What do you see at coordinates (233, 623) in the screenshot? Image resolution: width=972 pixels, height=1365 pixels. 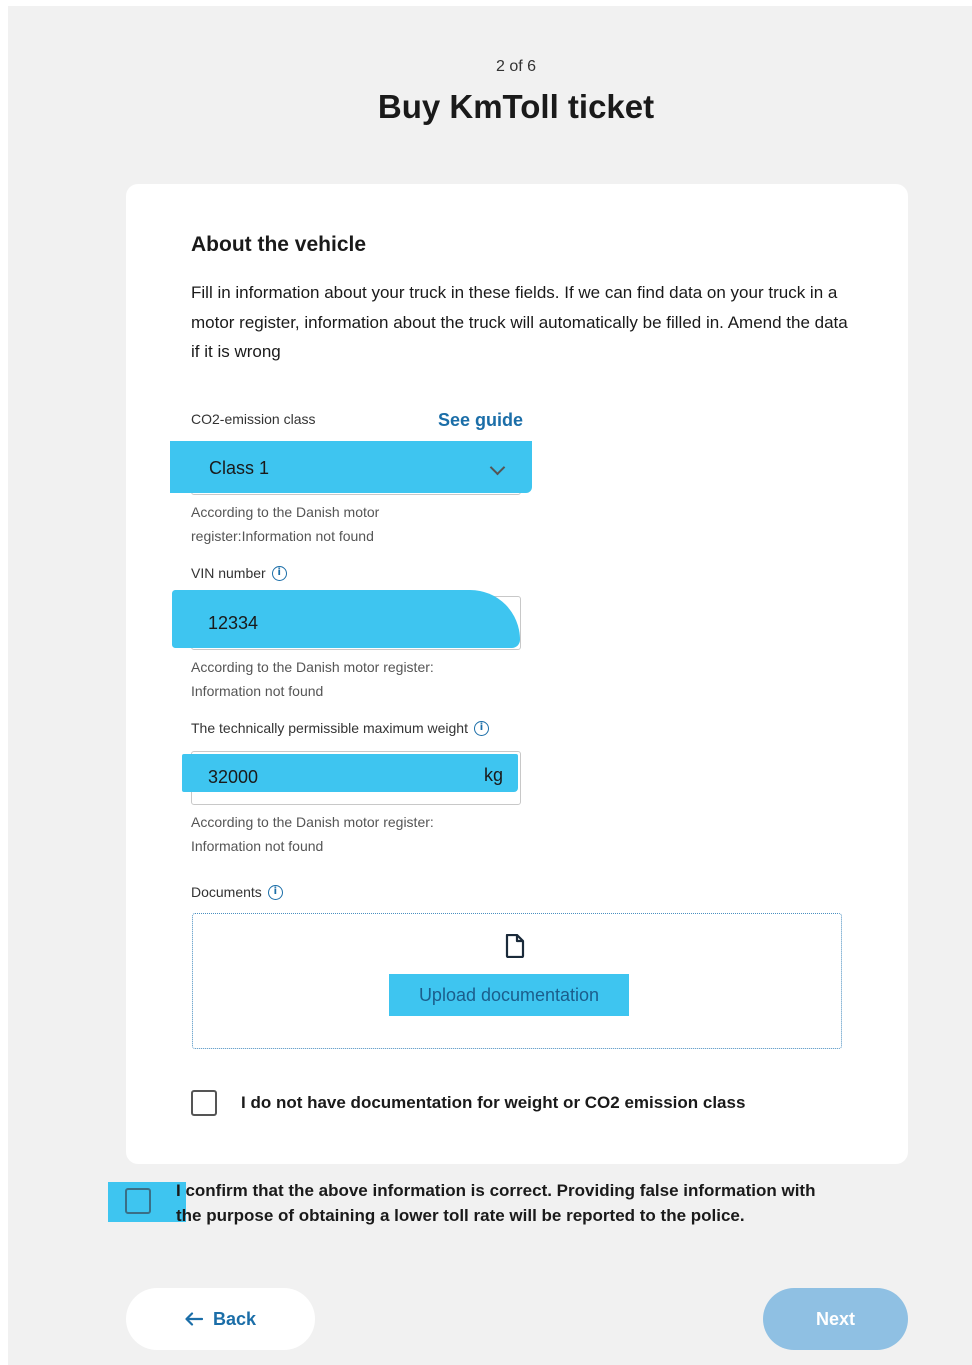 I see `vin-value: 12334` at bounding box center [233, 623].